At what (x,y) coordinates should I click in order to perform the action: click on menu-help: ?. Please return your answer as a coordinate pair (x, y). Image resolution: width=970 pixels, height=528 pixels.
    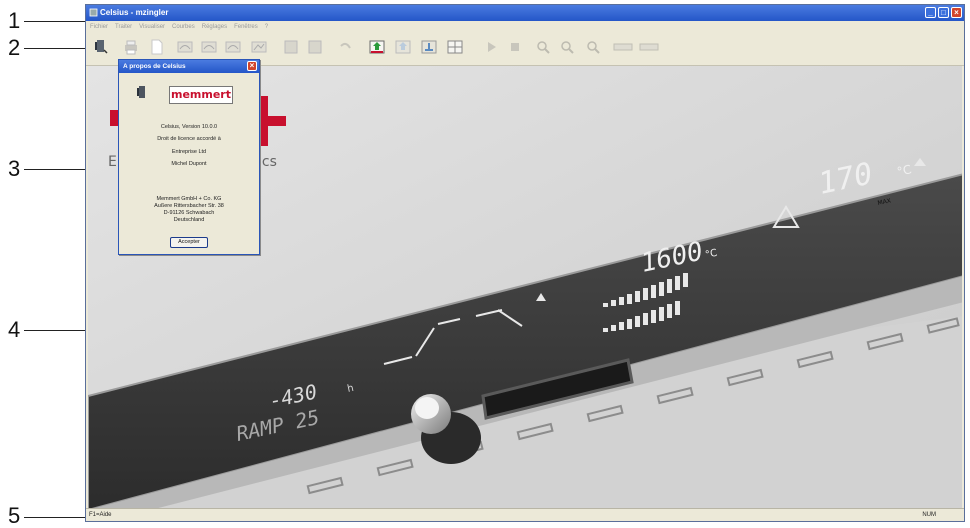
    Looking at the image, I should click on (266, 27).